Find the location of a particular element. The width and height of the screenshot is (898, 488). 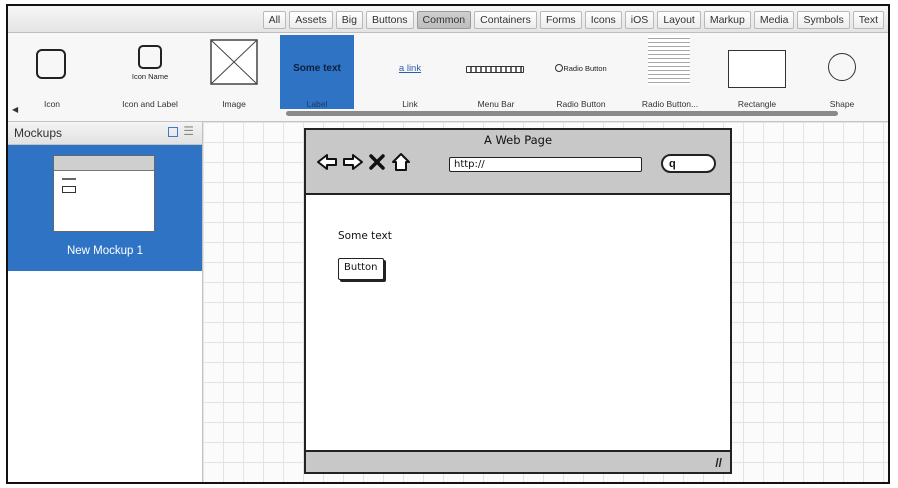

component-rectangle: Rectangle is located at coordinates (757, 72).